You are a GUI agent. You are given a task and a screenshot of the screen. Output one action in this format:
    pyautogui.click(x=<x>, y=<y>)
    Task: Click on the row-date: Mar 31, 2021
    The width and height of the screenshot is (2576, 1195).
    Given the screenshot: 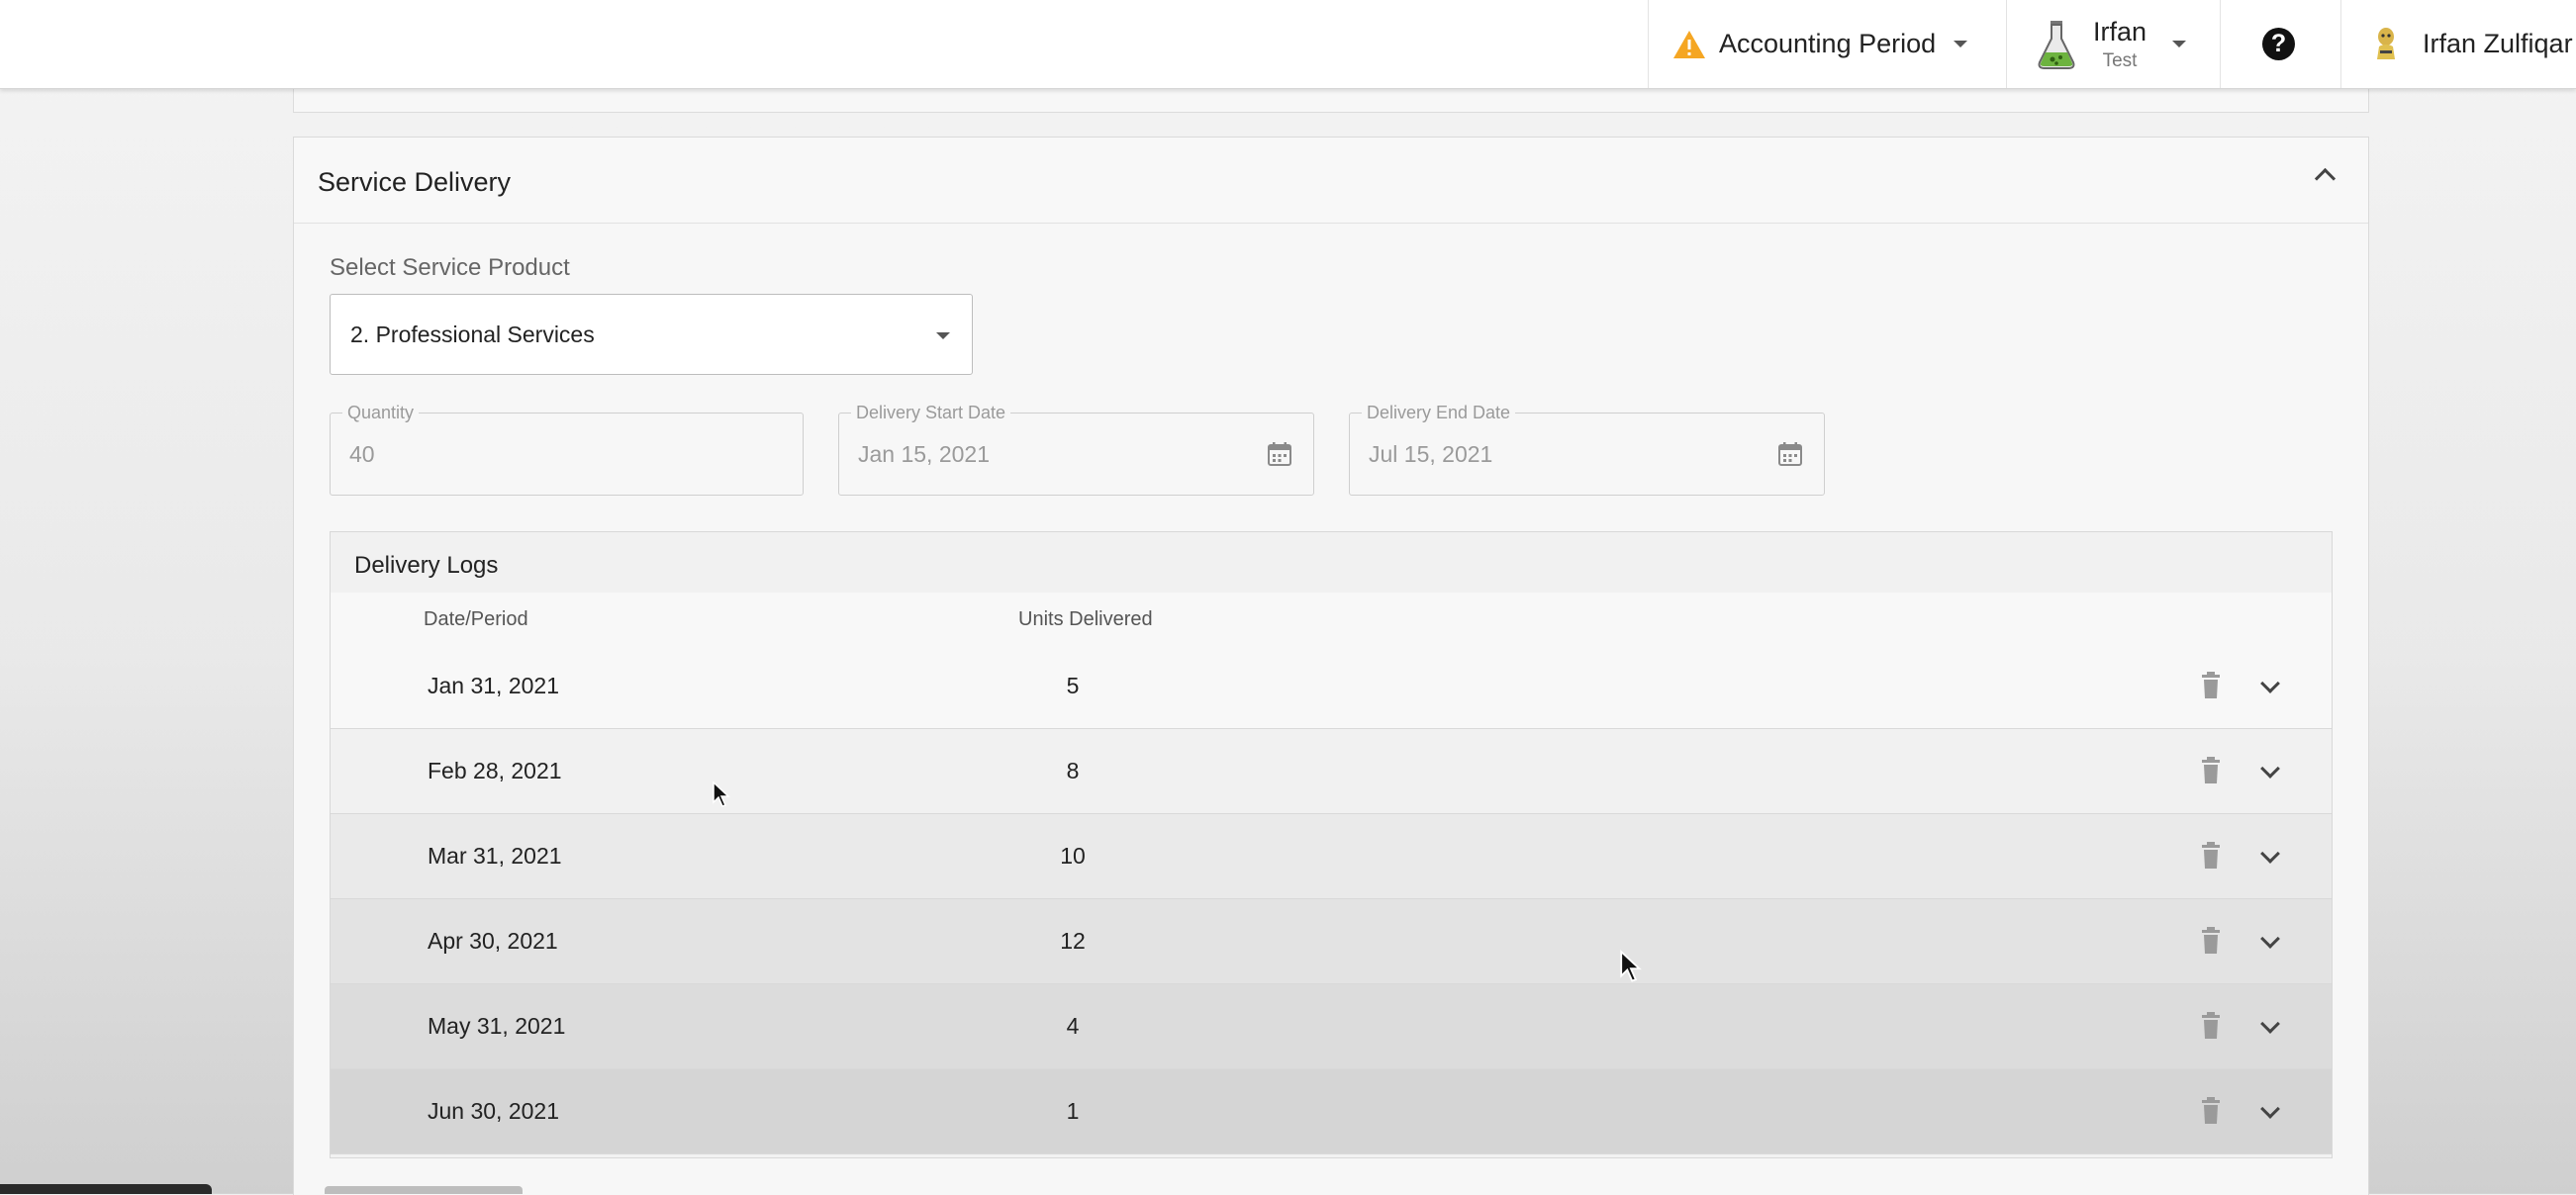 What is the action you would take?
    pyautogui.click(x=495, y=856)
    